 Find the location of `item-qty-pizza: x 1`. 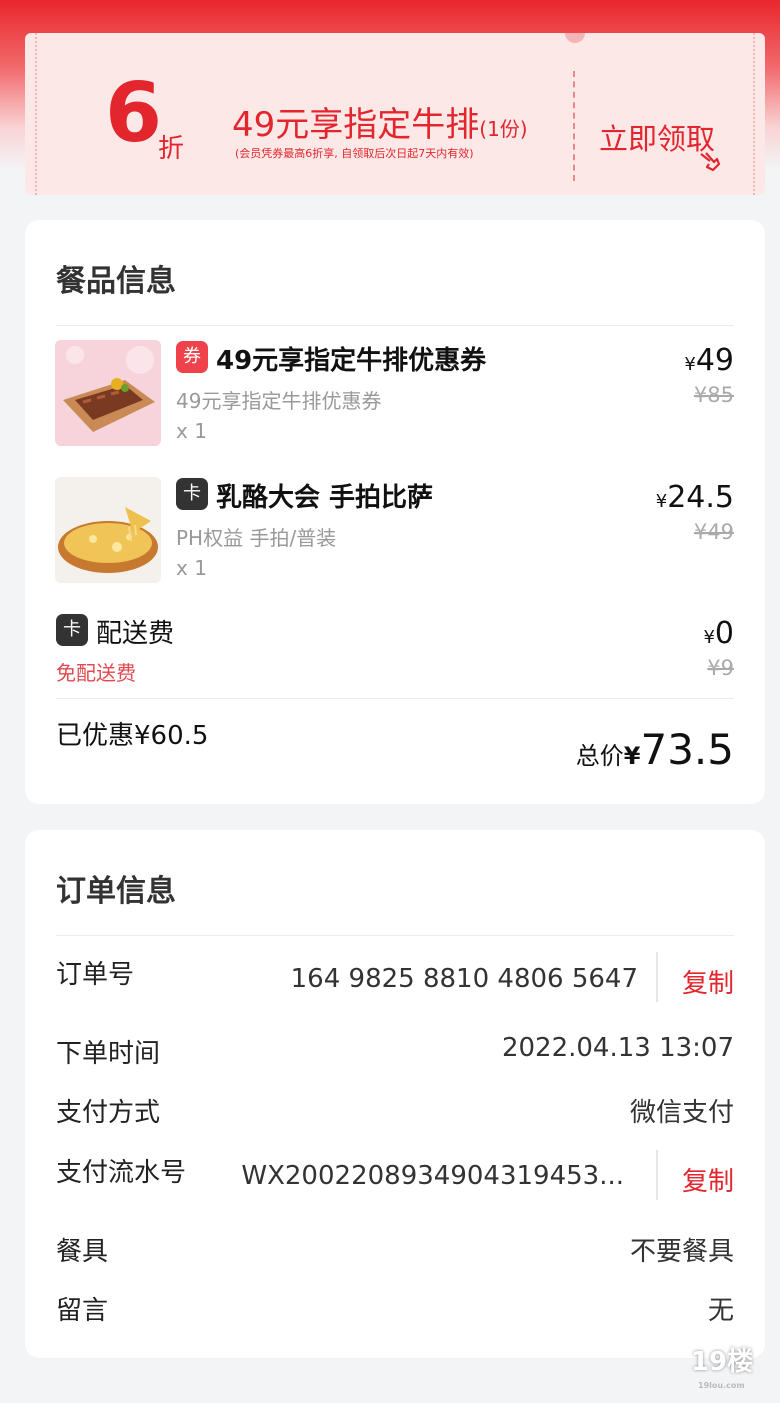

item-qty-pizza: x 1 is located at coordinates (191, 568).